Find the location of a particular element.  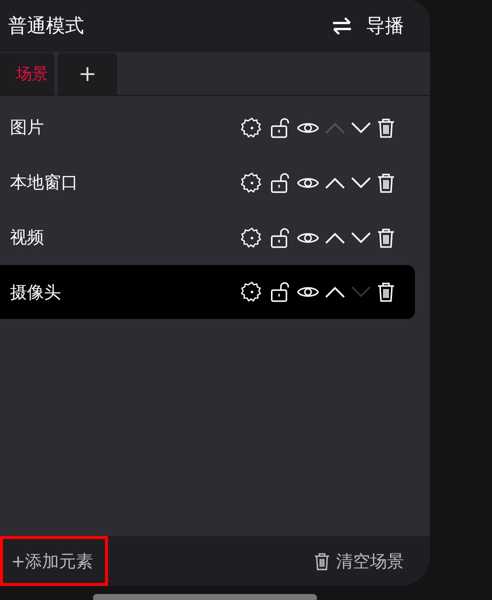

element-name: 视频 is located at coordinates (27, 238).